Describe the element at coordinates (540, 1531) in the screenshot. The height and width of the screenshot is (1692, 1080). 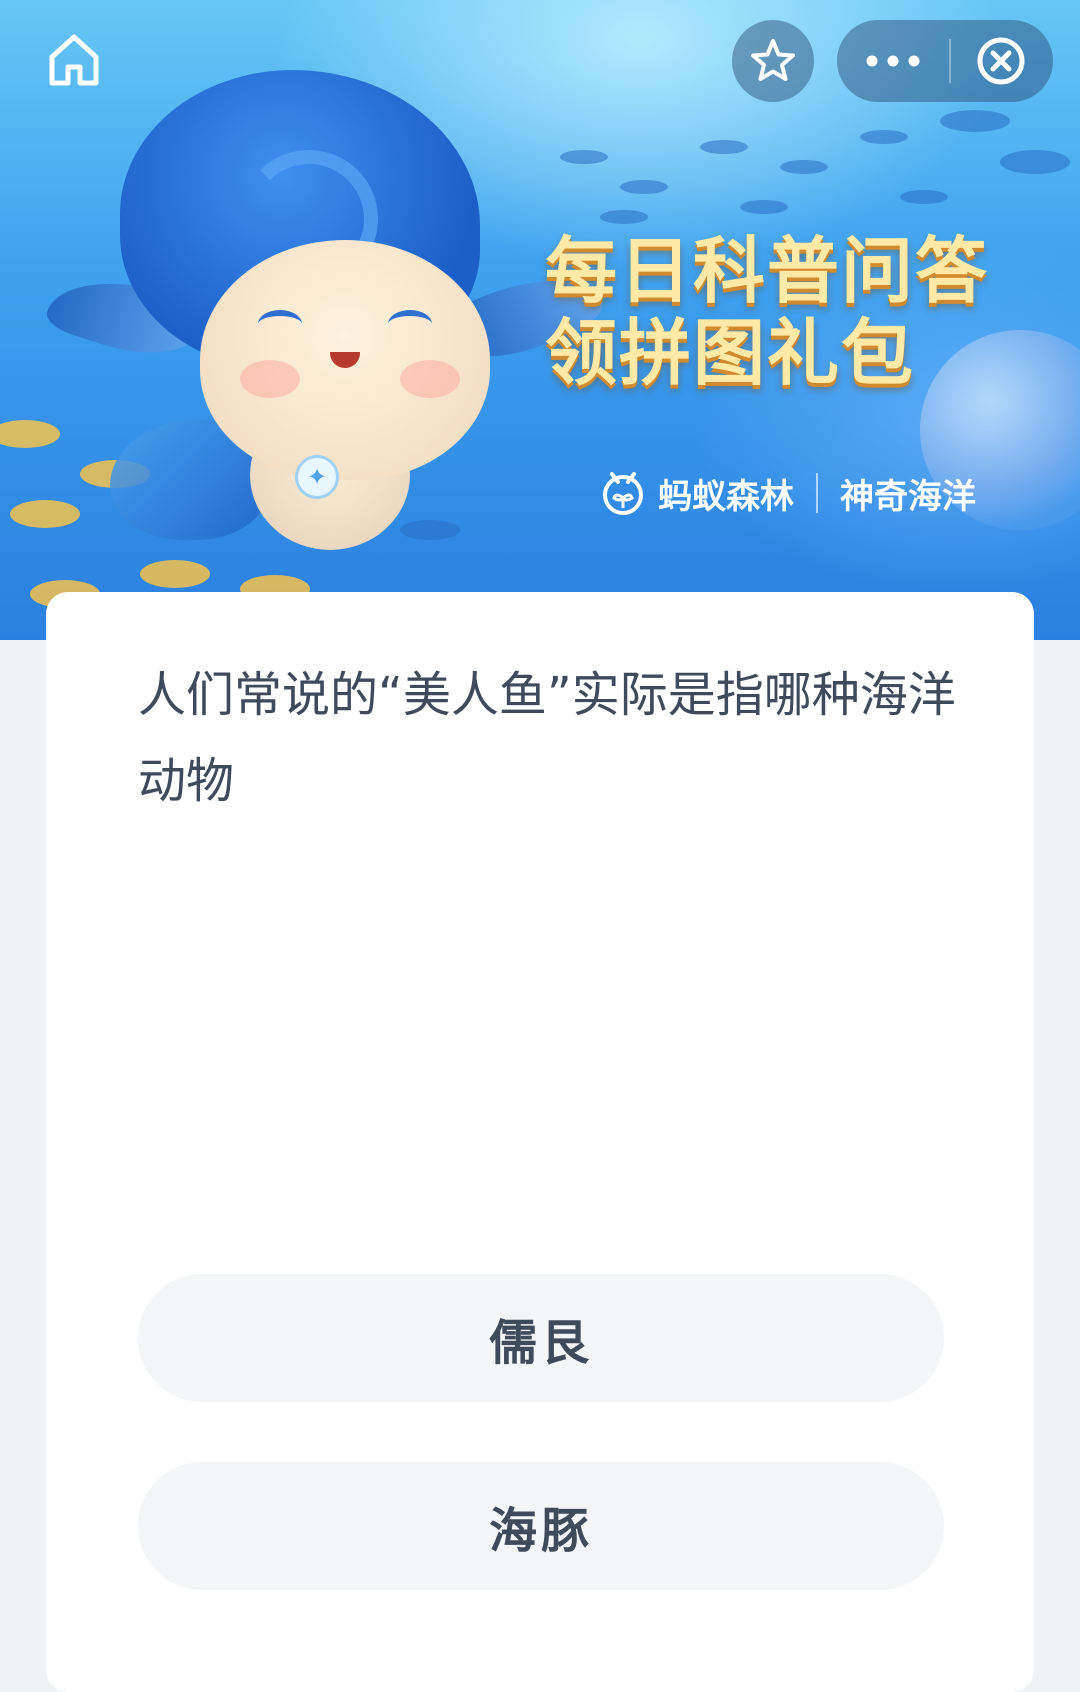
I see `answer-option-label: 海豚` at that location.